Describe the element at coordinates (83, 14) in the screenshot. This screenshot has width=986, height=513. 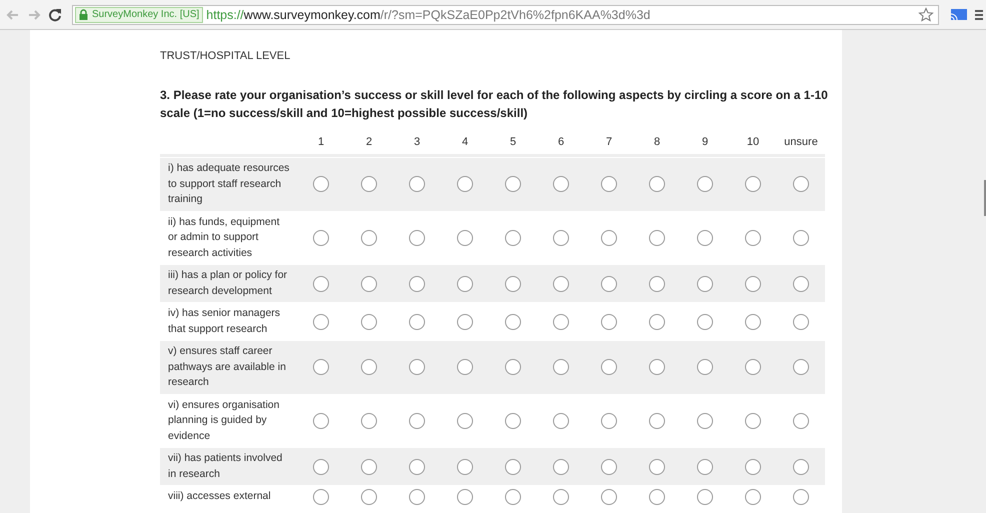
I see `lock-icon` at that location.